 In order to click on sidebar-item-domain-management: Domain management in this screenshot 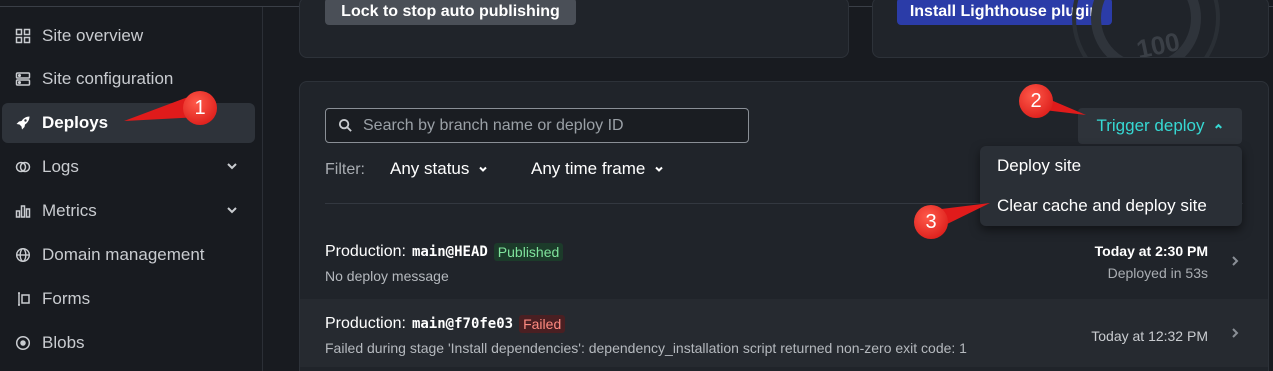, I will do `click(128, 255)`.